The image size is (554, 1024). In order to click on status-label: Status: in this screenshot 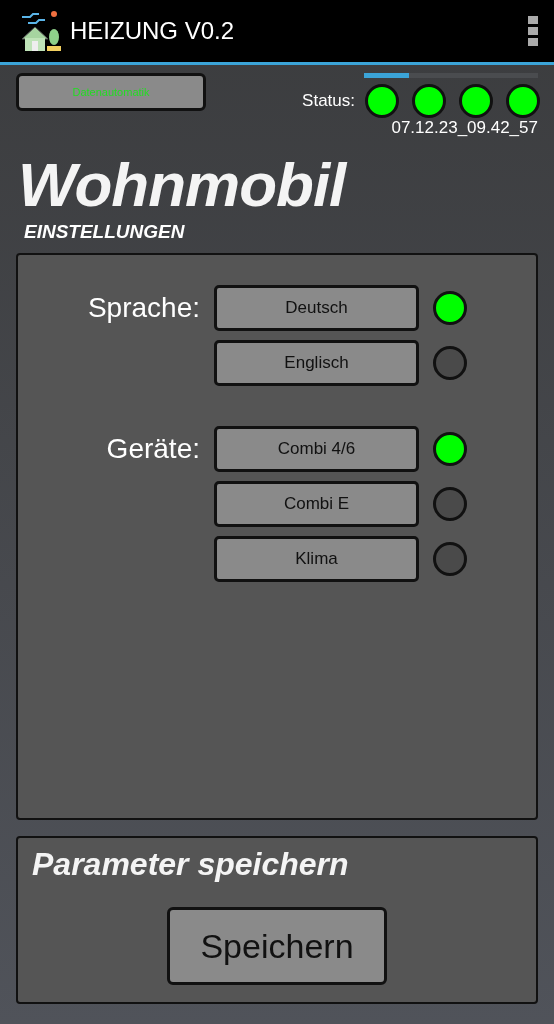, I will do `click(328, 101)`.